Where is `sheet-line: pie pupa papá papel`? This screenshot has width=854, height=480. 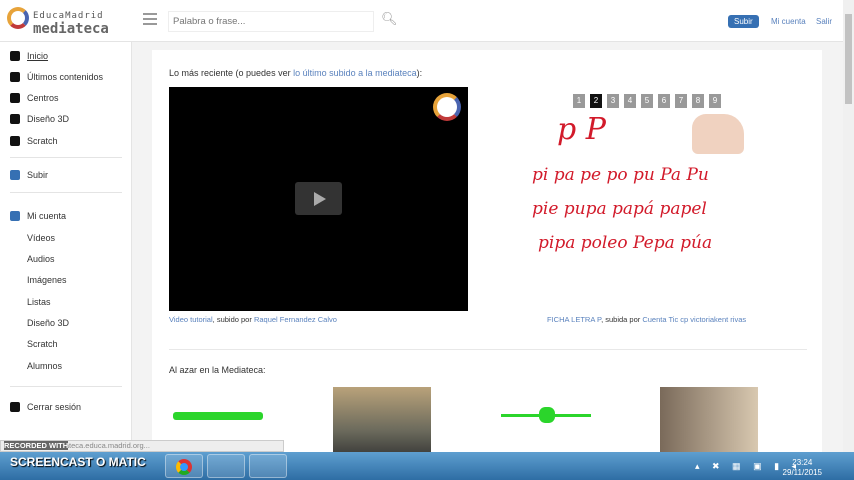
sheet-line: pie pupa papá papel is located at coordinates (619, 209).